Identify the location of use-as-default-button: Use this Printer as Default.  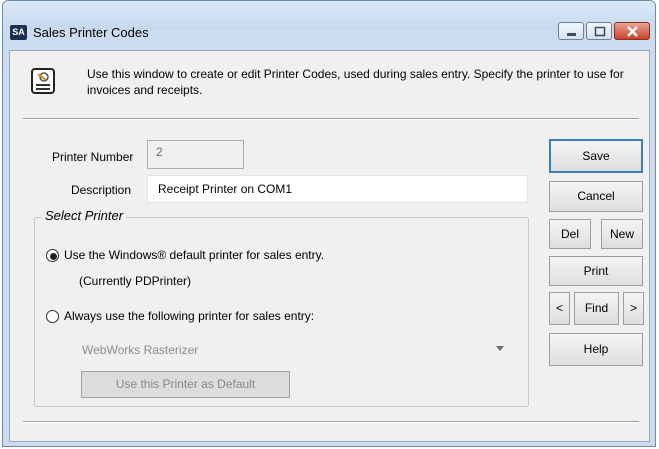
(185, 384).